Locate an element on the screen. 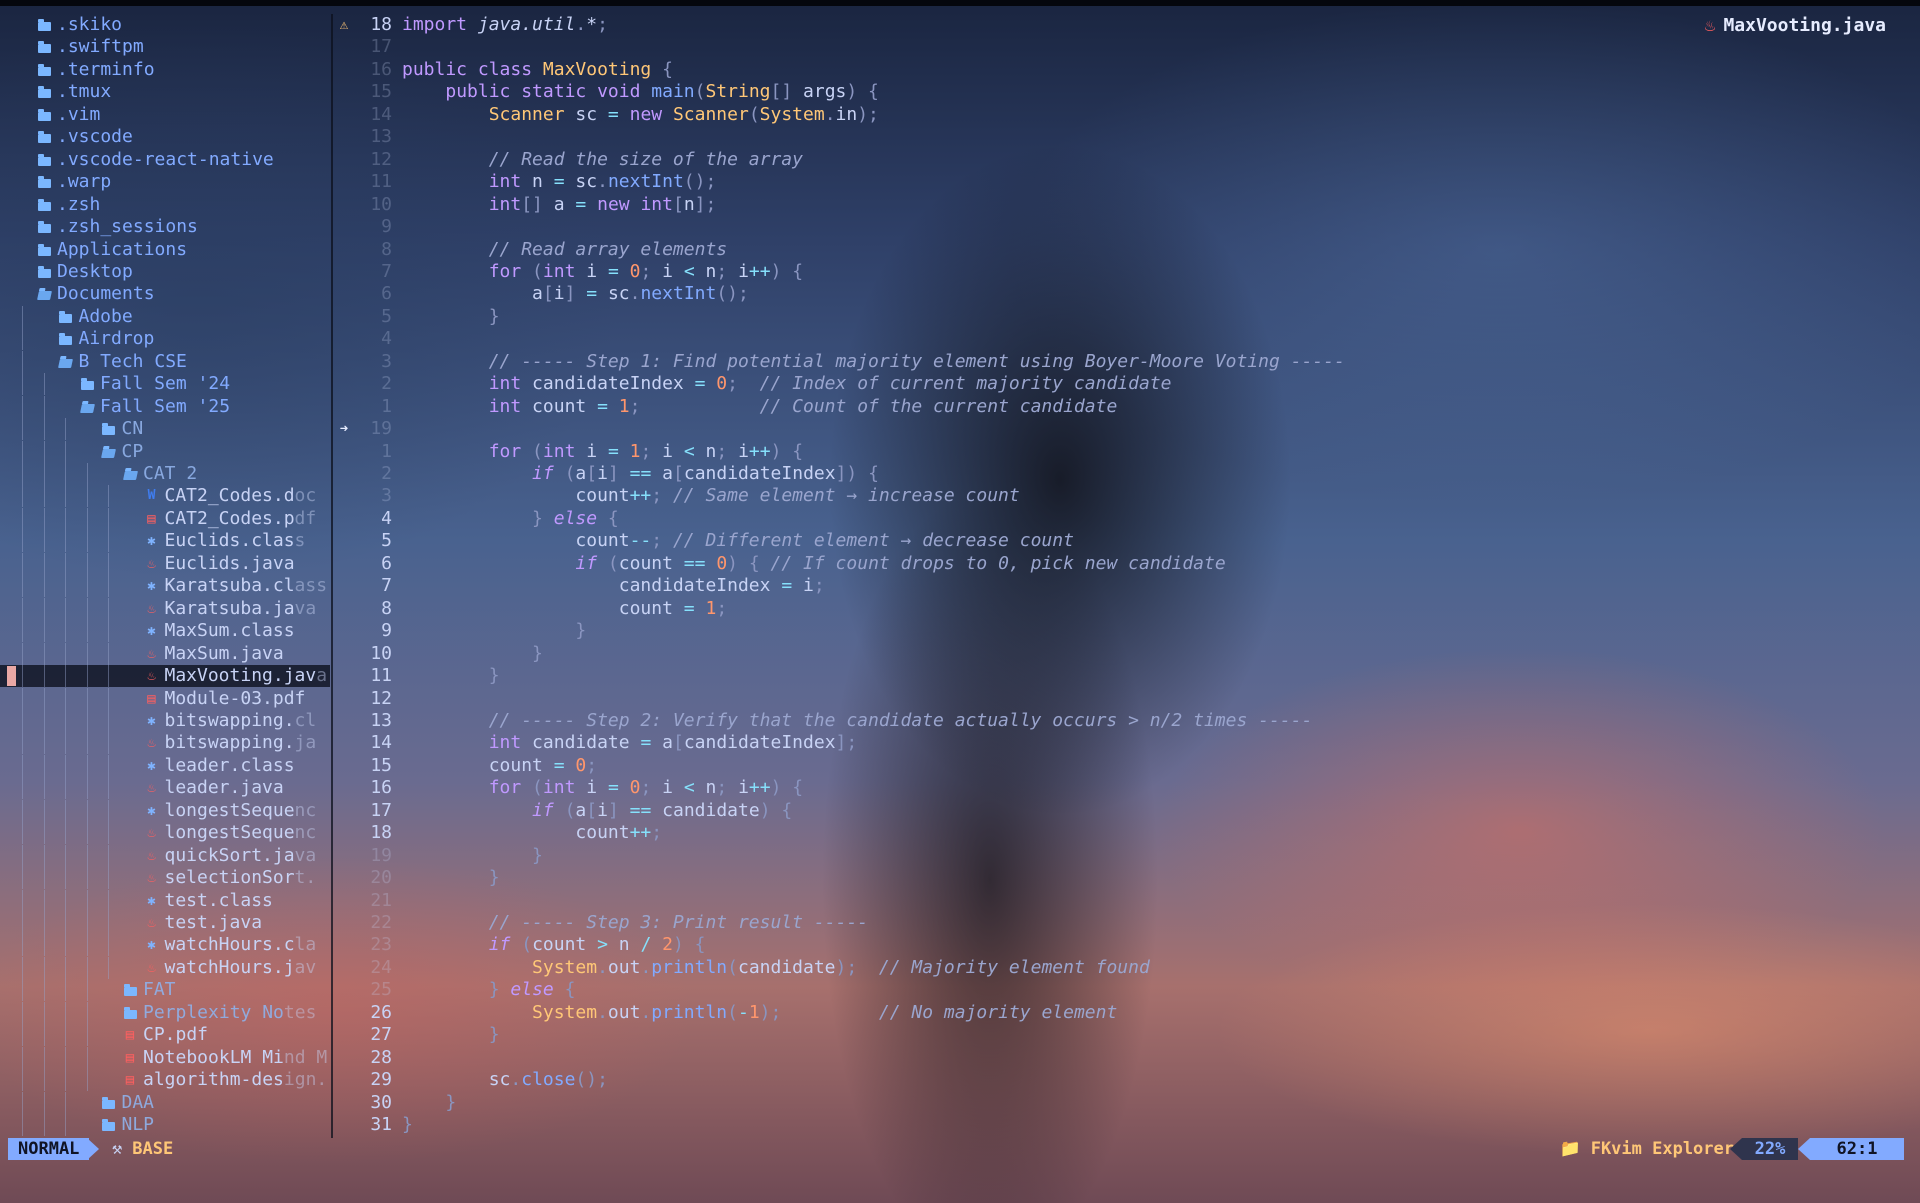 This screenshot has height=1203, width=1920. tree-file: ✱ watchHours.cla is located at coordinates (165, 945).